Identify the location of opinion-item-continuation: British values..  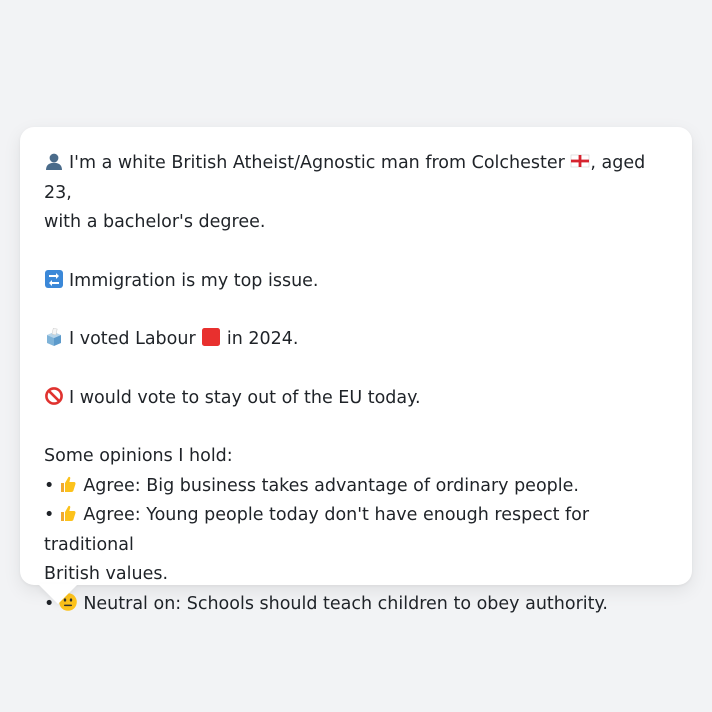
(356, 575).